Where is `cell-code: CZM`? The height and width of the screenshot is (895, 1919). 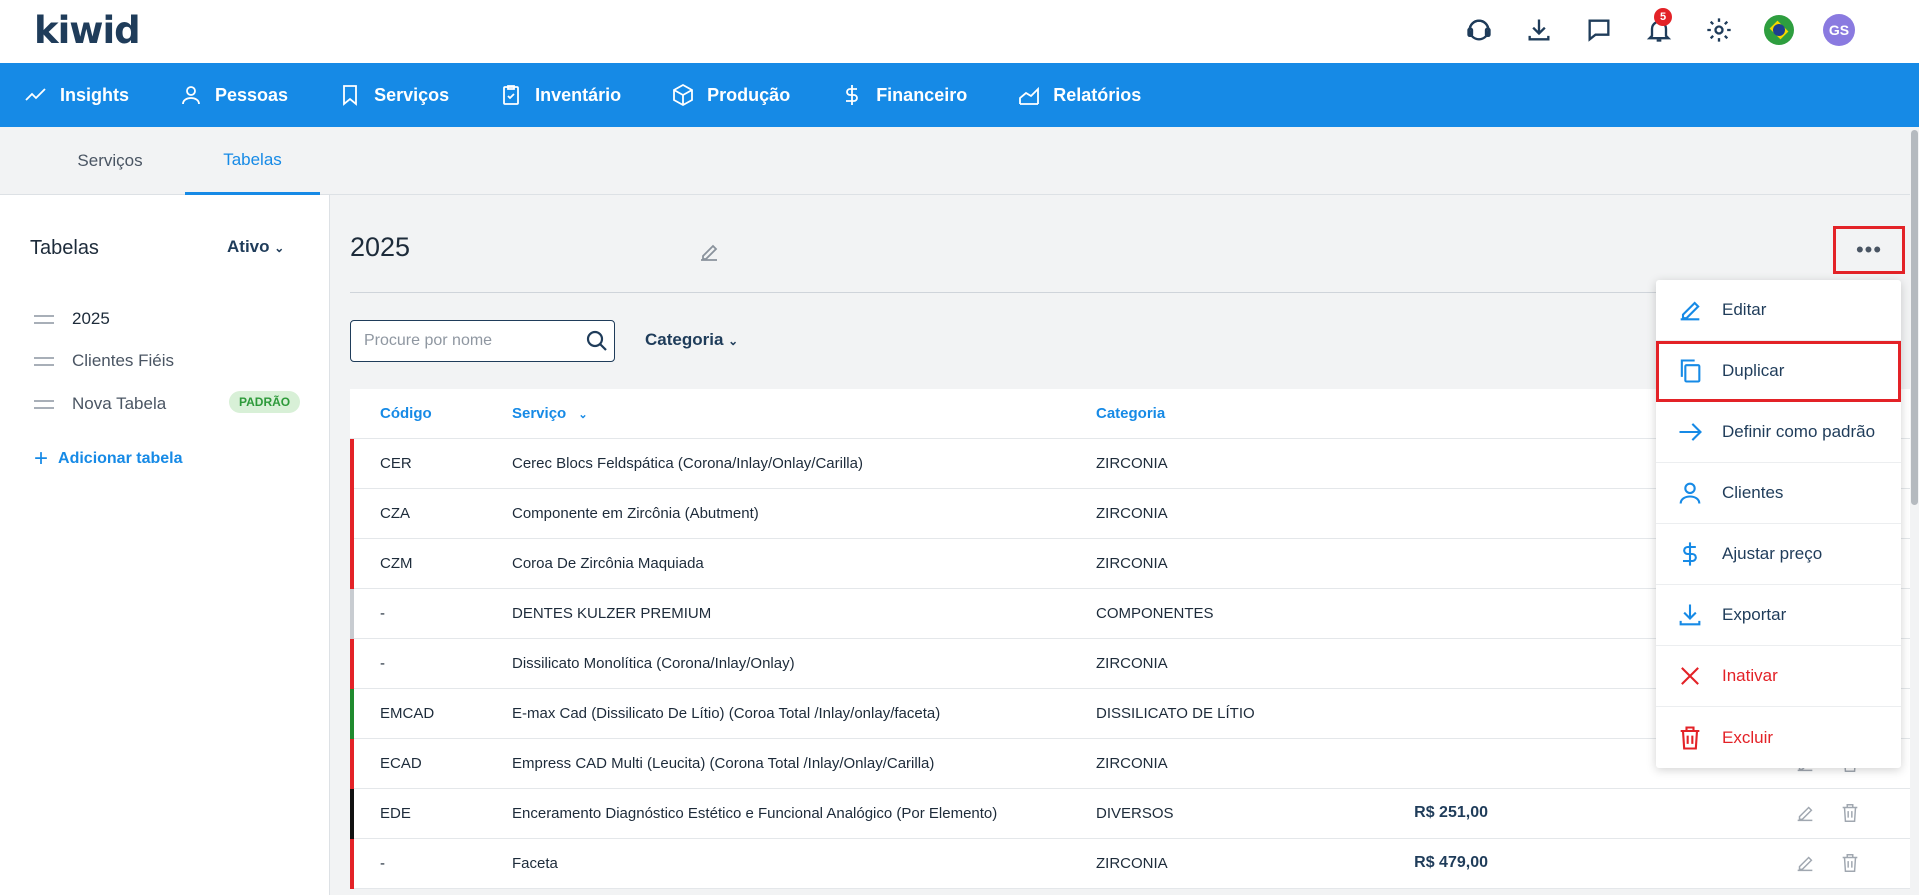
cell-code: CZM is located at coordinates (396, 563).